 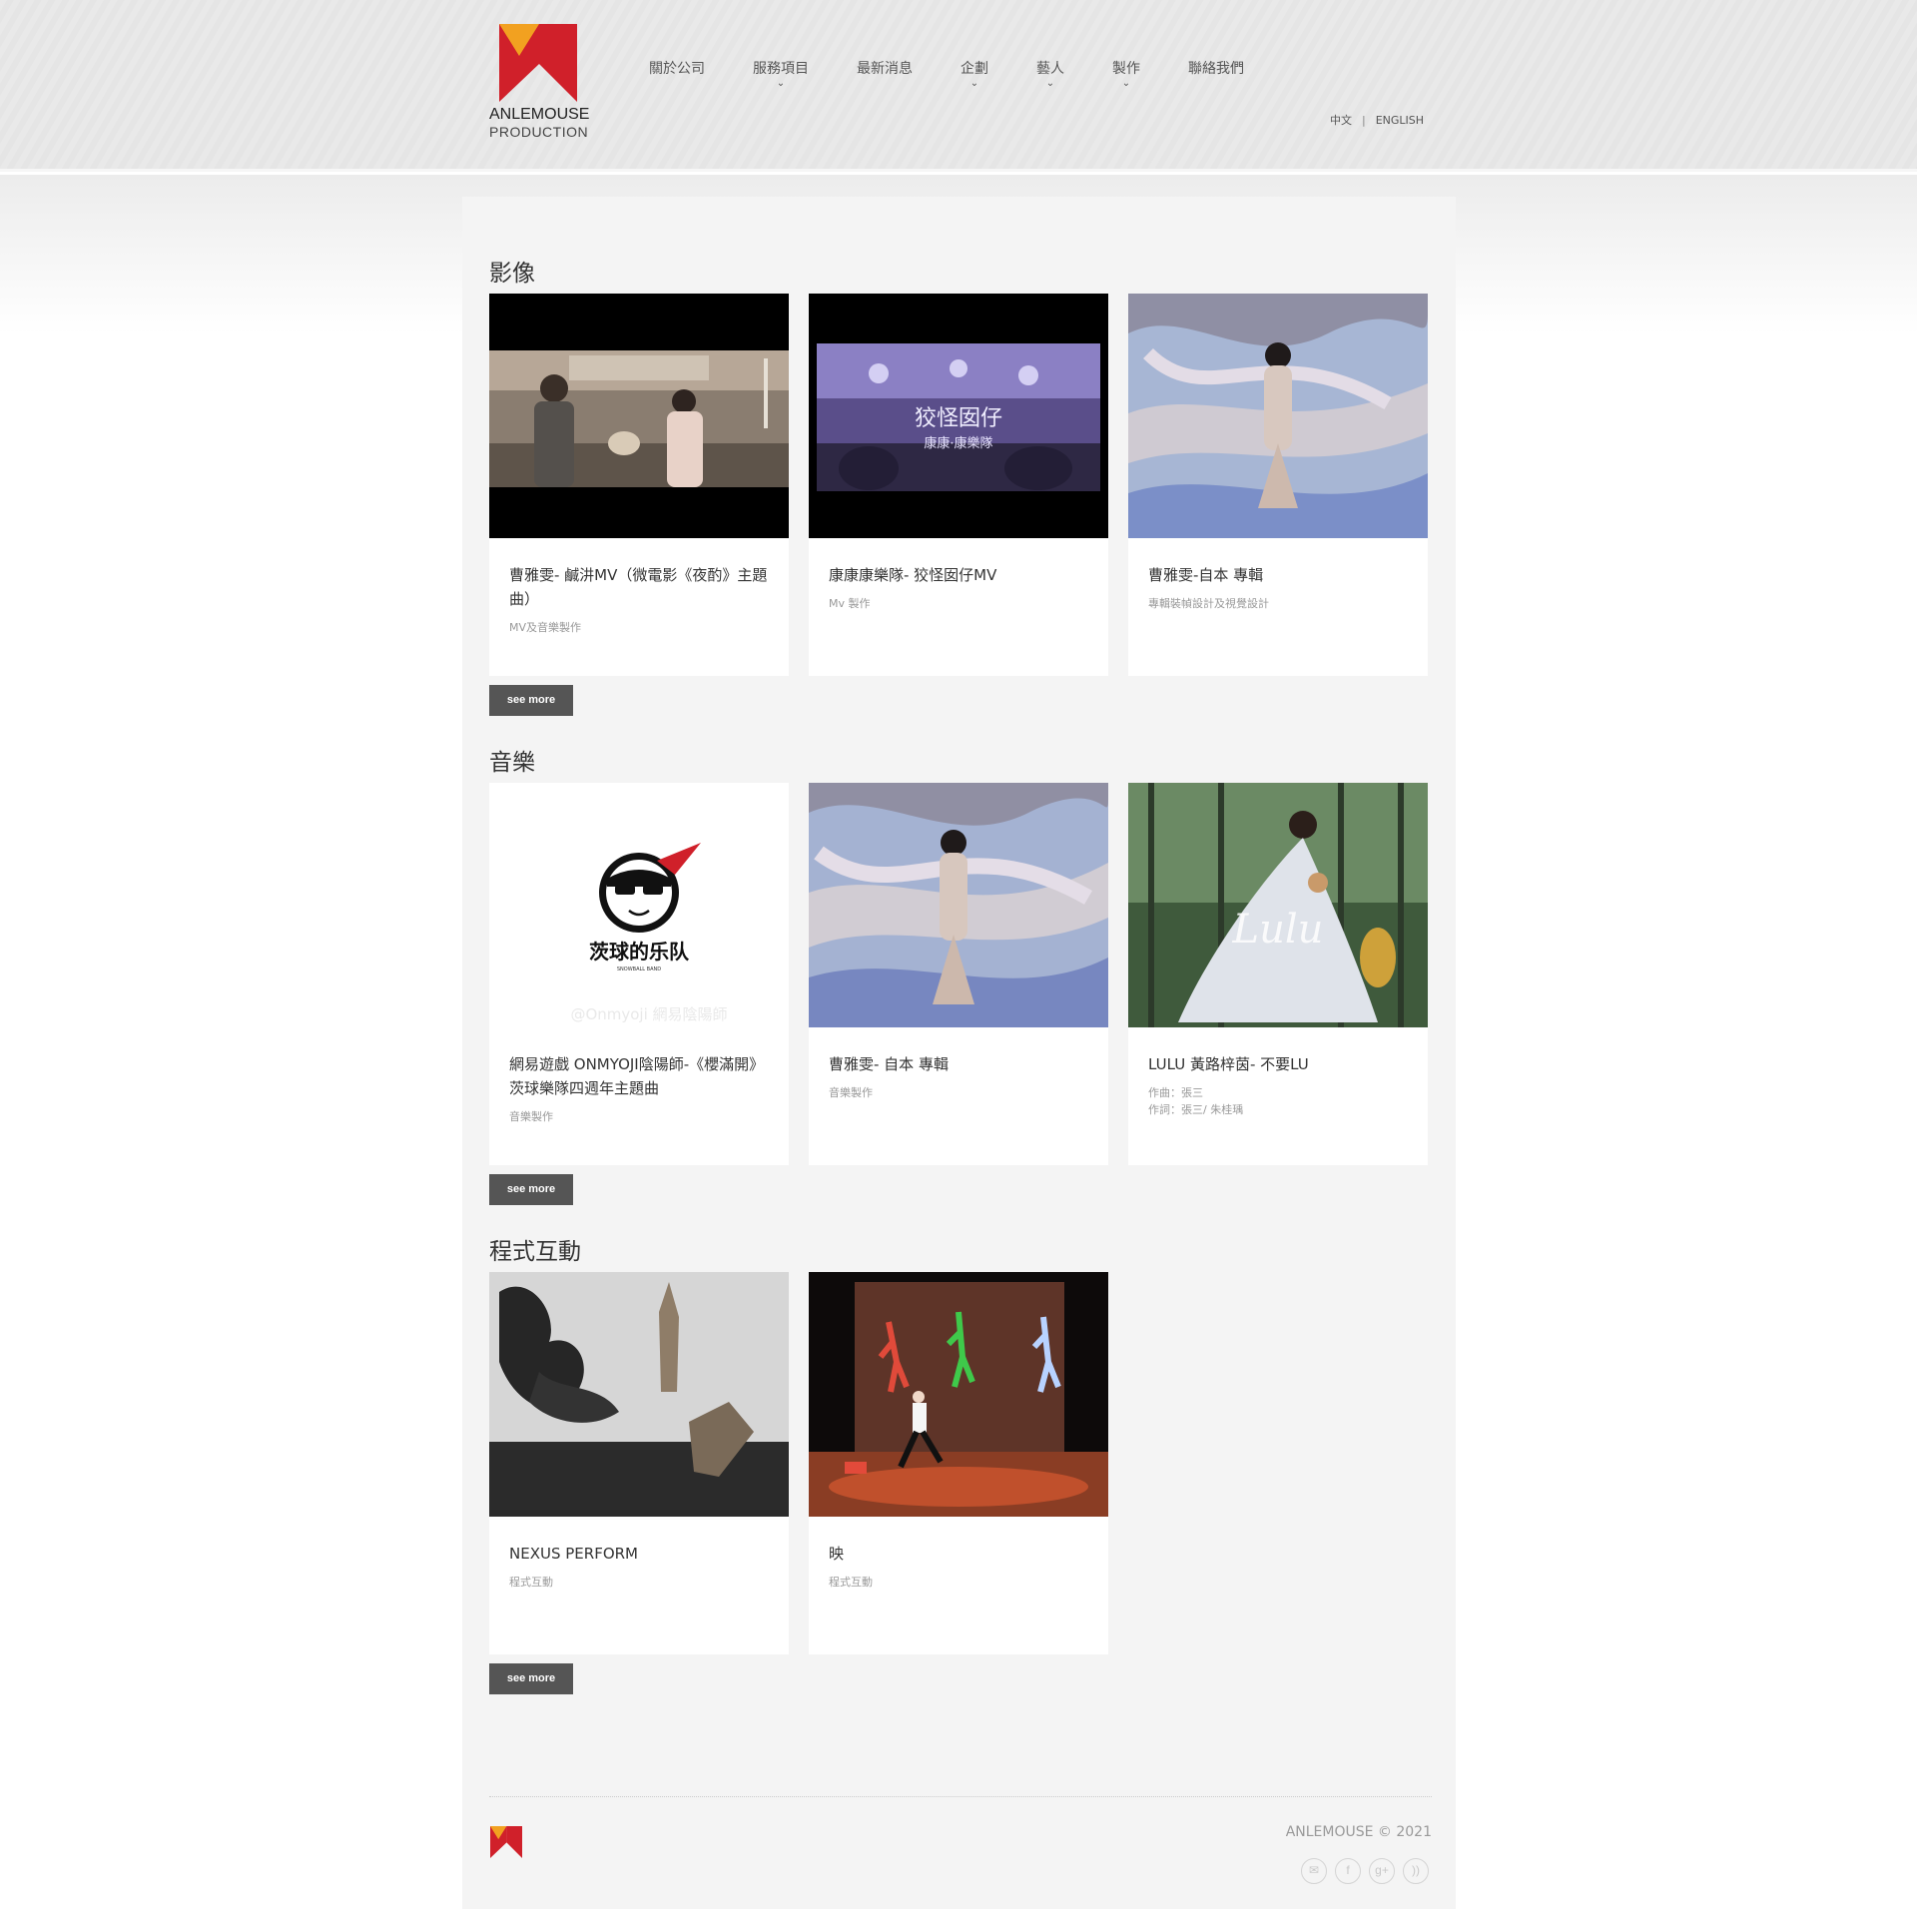 What do you see at coordinates (974, 69) in the screenshot?
I see `nav-label: 企劃` at bounding box center [974, 69].